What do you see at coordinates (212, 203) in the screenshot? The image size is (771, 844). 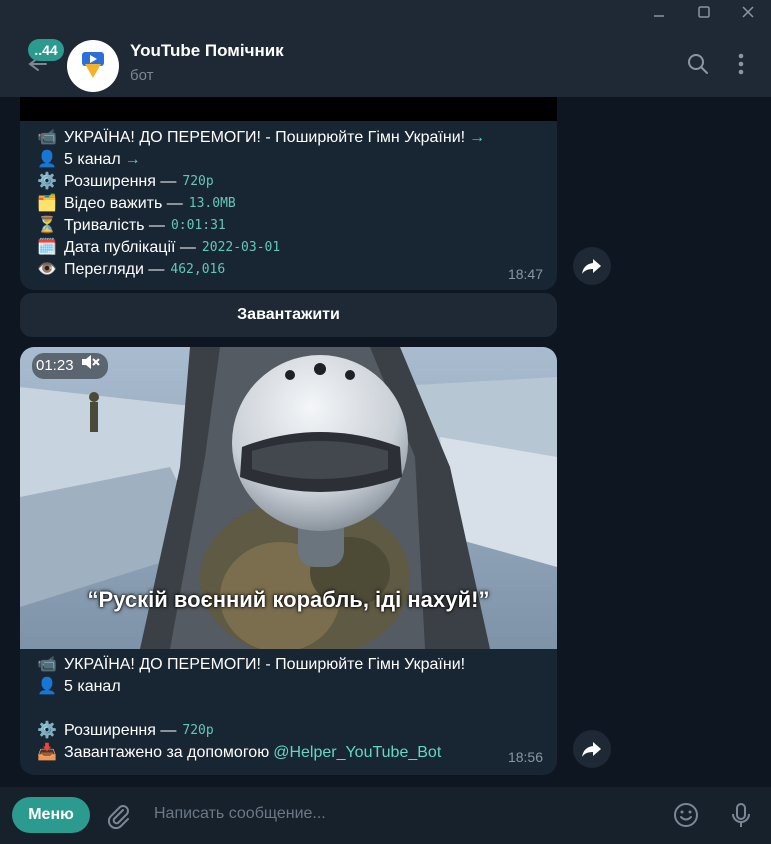 I see `size-value: 13.0MB` at bounding box center [212, 203].